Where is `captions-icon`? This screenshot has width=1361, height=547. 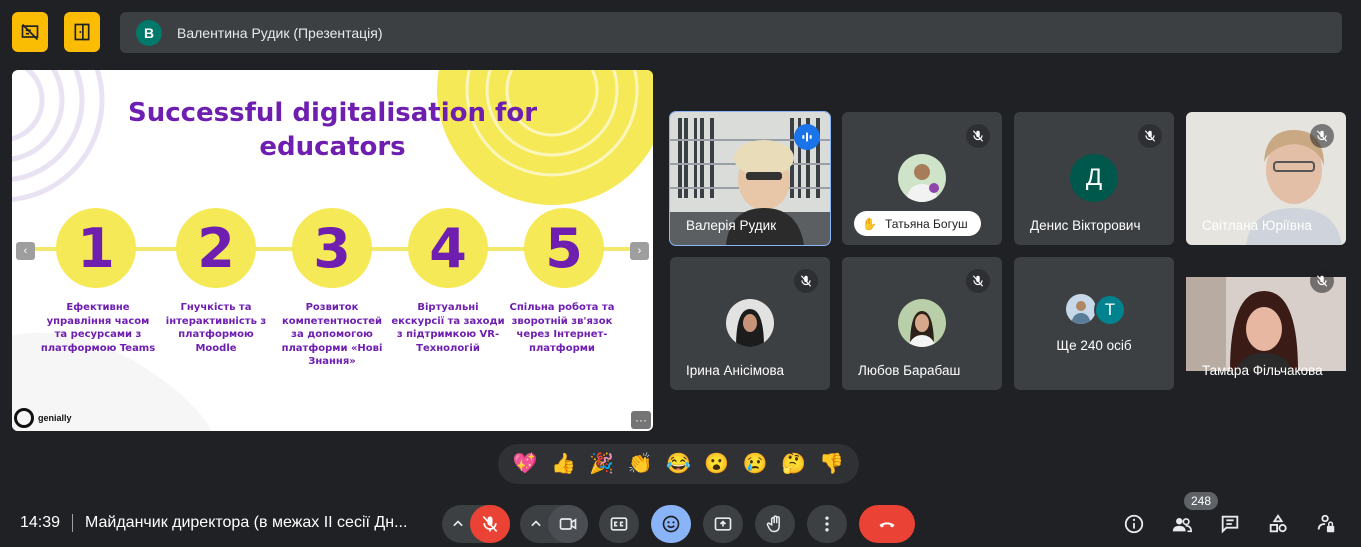
captions-icon is located at coordinates (619, 524).